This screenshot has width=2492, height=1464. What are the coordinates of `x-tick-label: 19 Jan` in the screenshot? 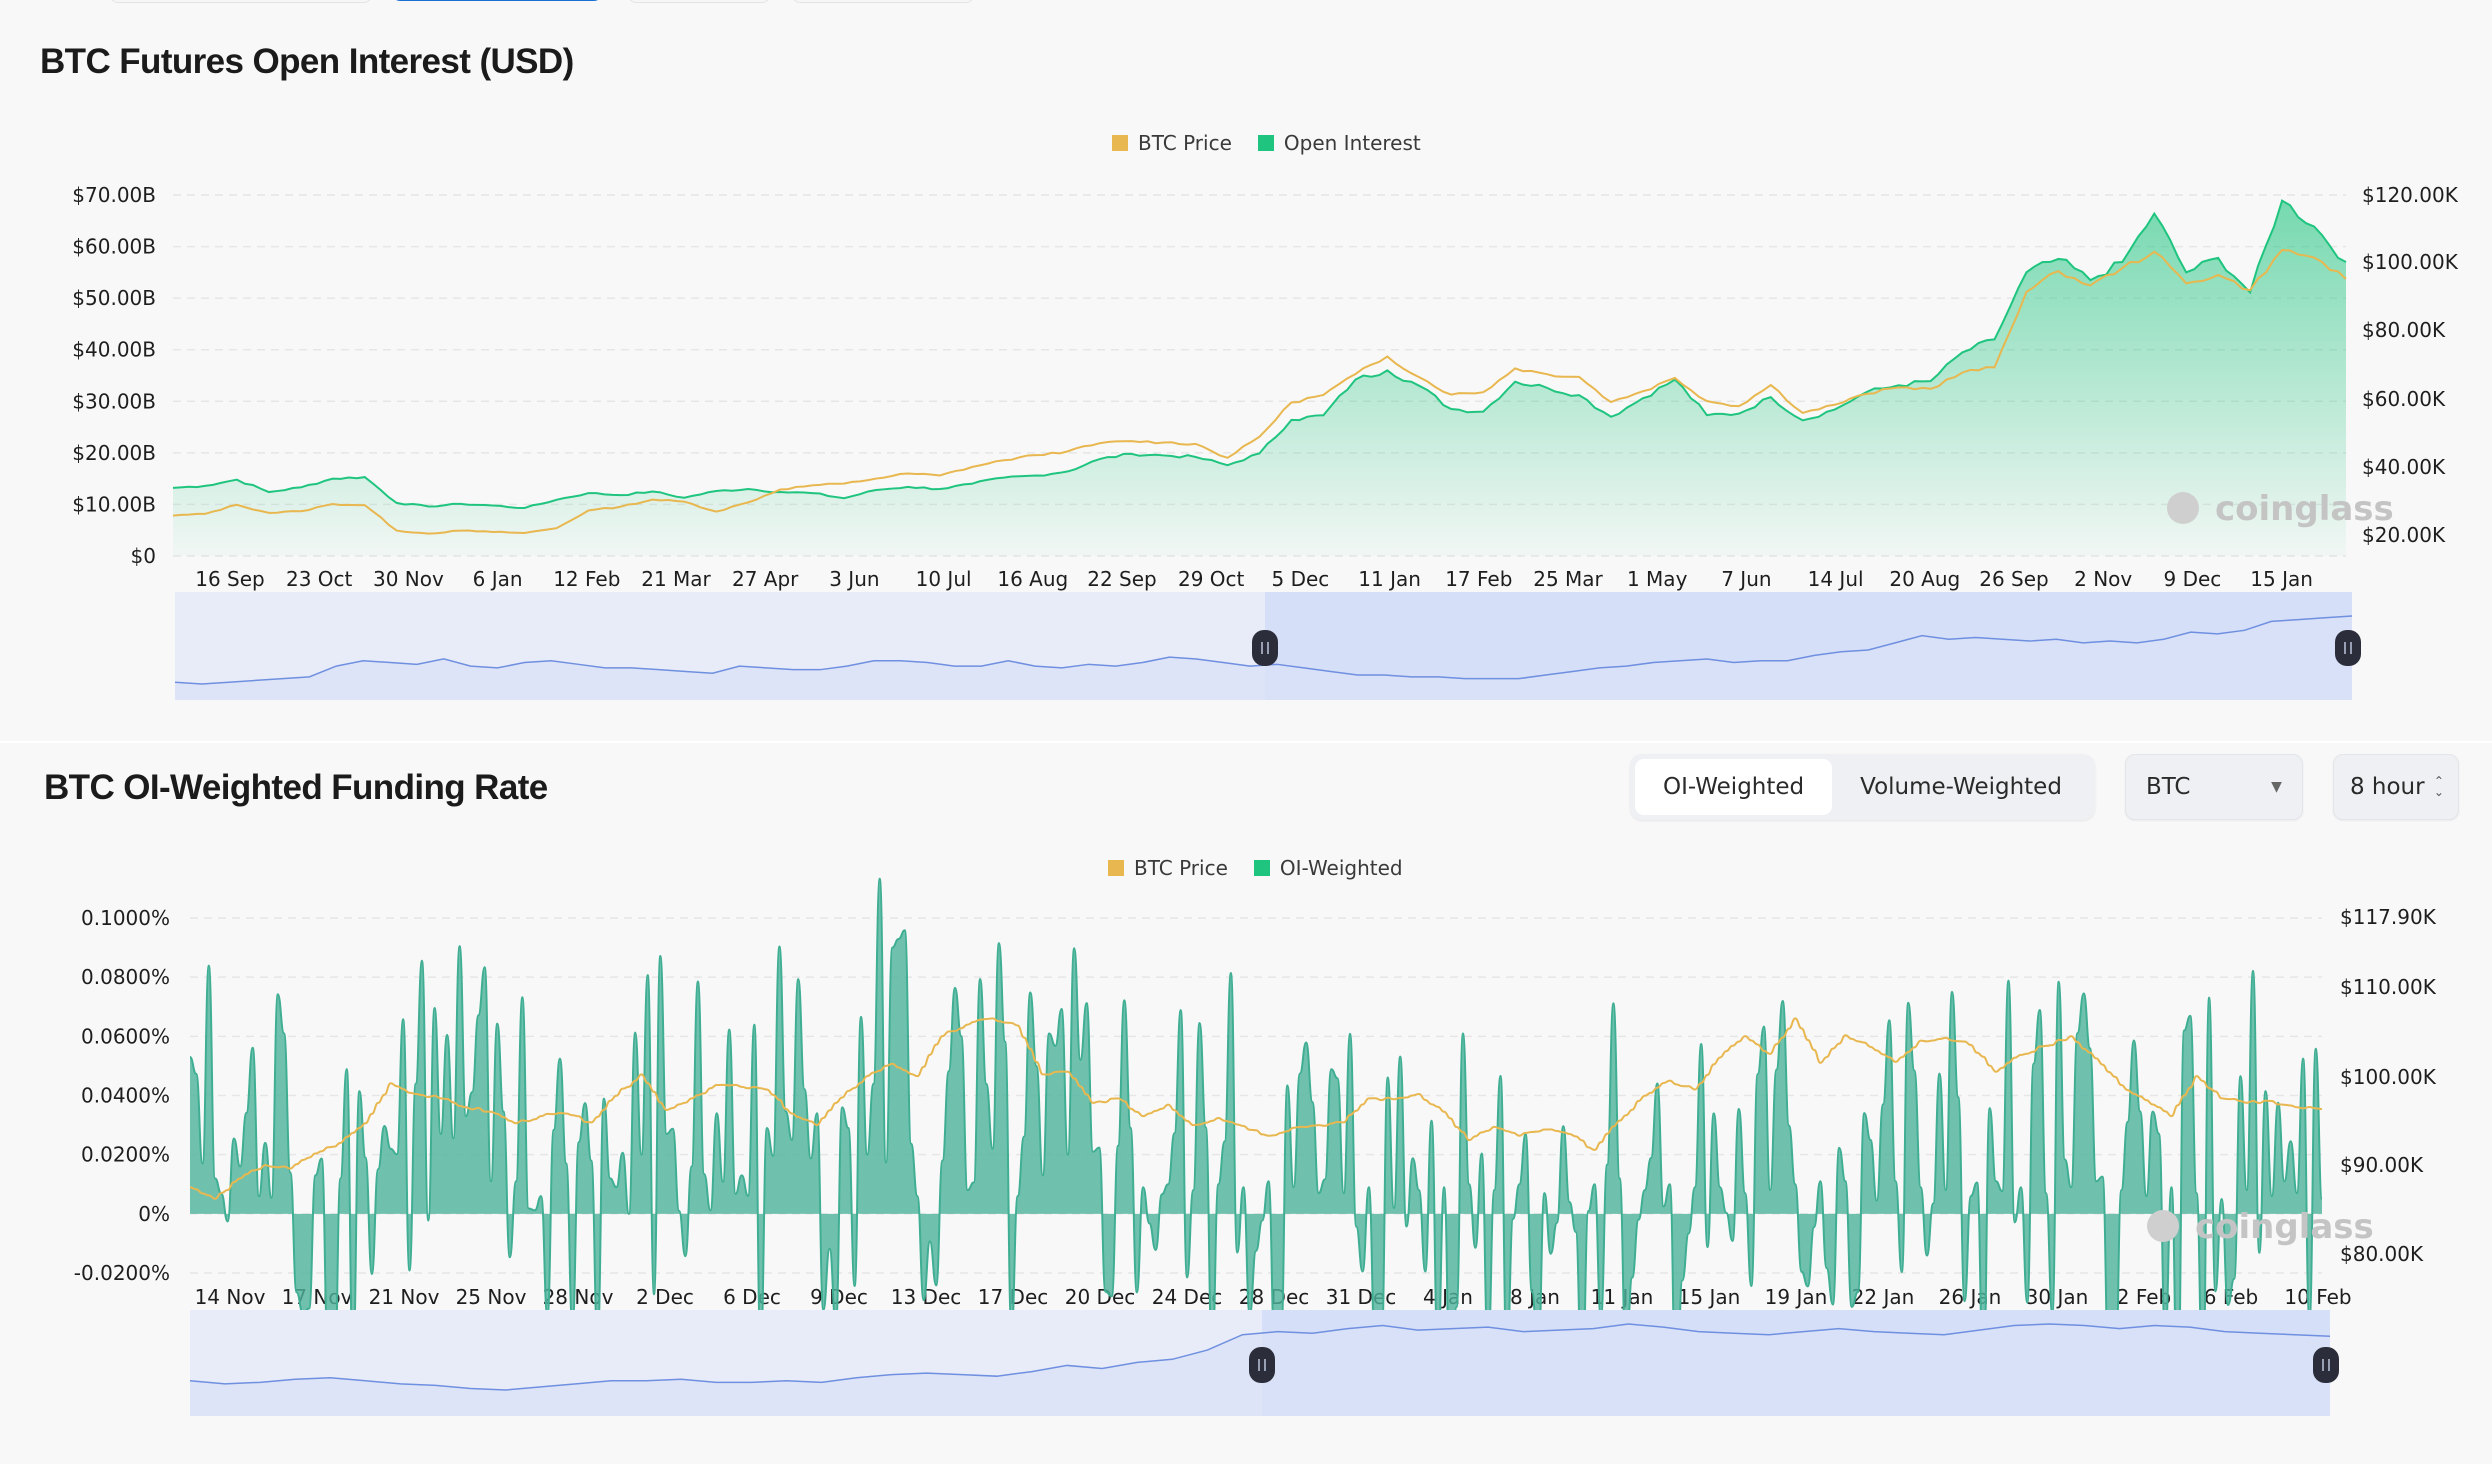 It's located at (1796, 1297).